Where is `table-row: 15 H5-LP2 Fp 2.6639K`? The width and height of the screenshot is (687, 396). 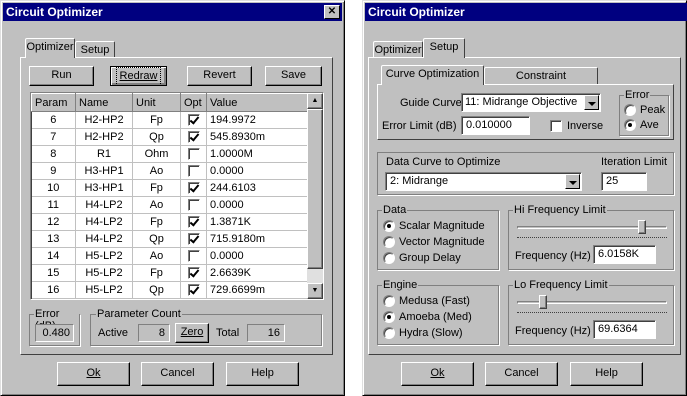
table-row: 15 H5-LP2 Fp 2.6639K is located at coordinates (169, 273).